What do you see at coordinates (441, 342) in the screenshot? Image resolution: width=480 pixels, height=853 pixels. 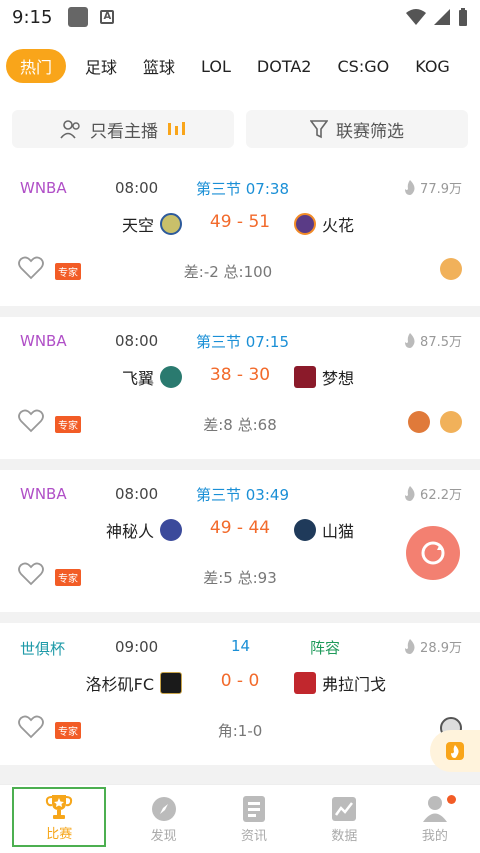 I see `heat-value: 87.5万` at bounding box center [441, 342].